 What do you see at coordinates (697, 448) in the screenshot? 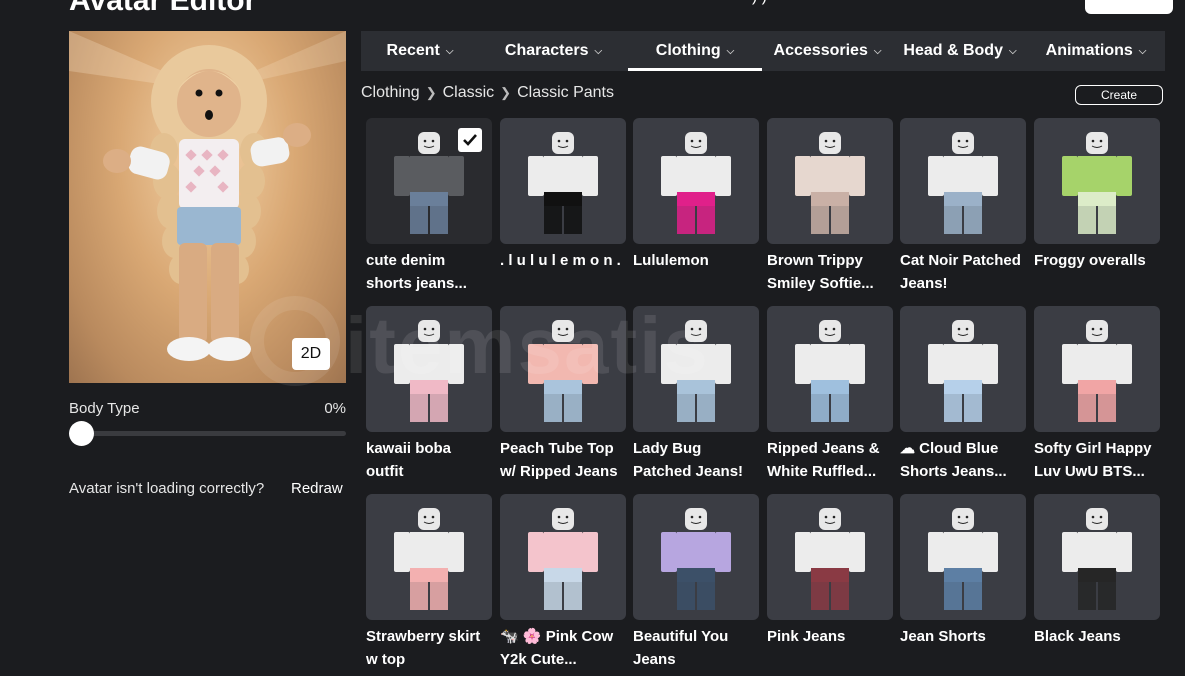
I see `item-name-line1: Lady Bug` at bounding box center [697, 448].